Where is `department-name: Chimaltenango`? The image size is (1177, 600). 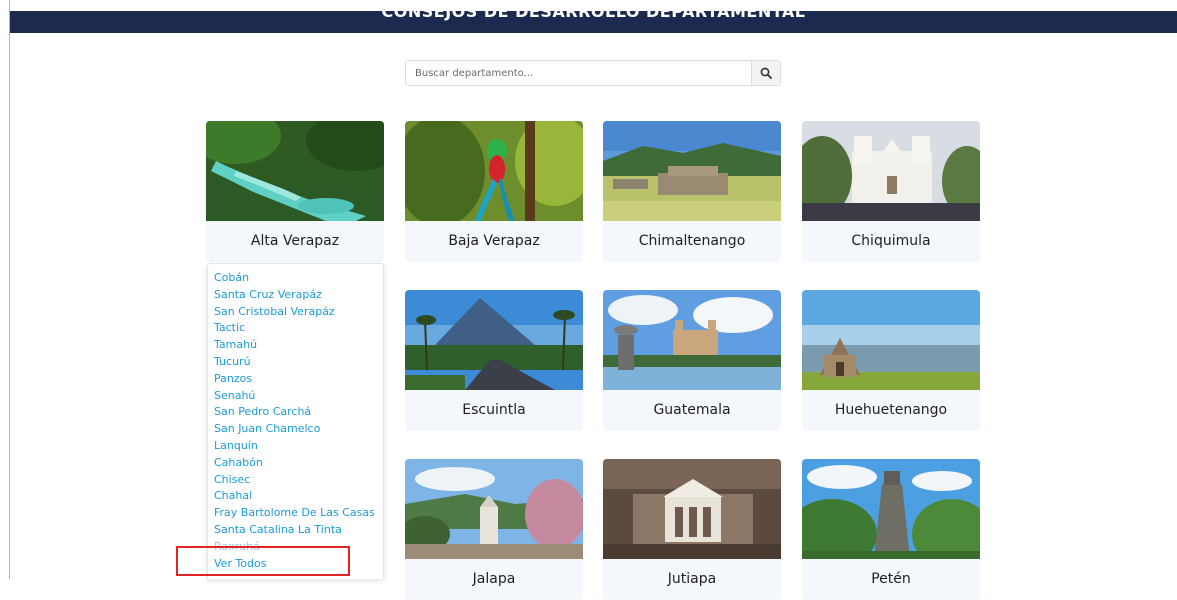 department-name: Chimaltenango is located at coordinates (692, 241).